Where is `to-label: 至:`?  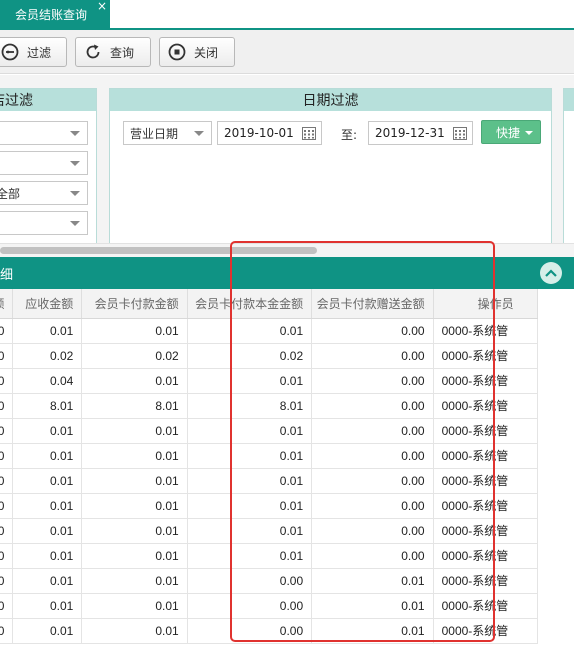
to-label: 至: is located at coordinates (349, 135).